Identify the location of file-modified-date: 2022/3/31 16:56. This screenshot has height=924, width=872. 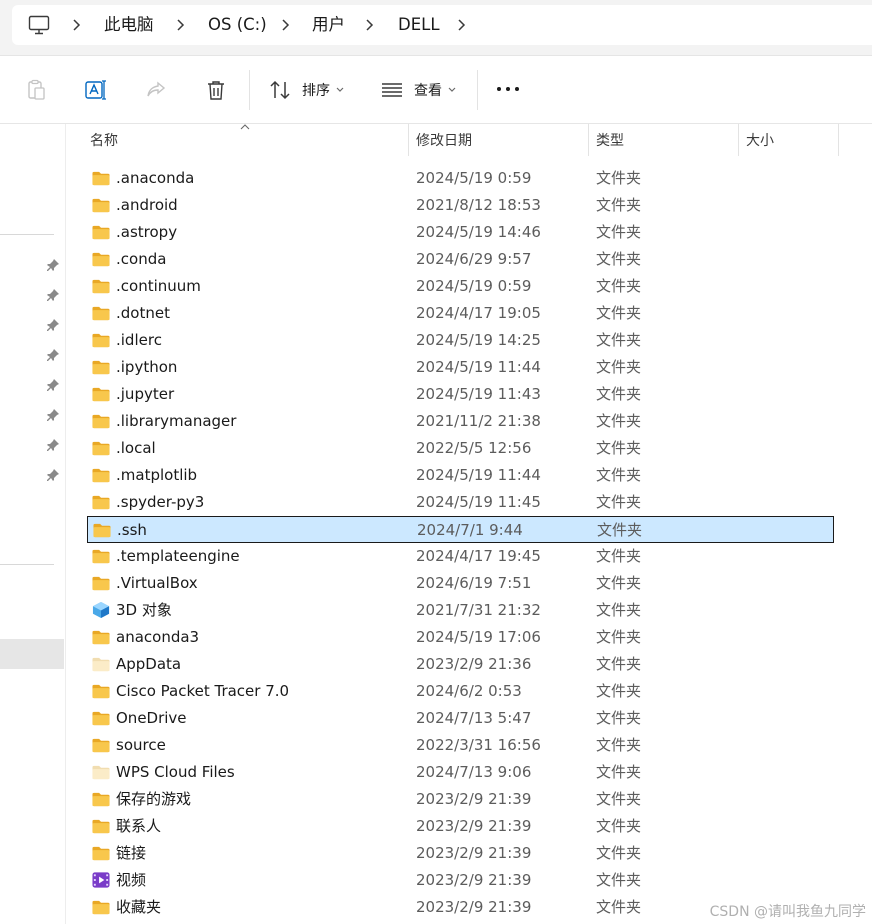
(478, 745).